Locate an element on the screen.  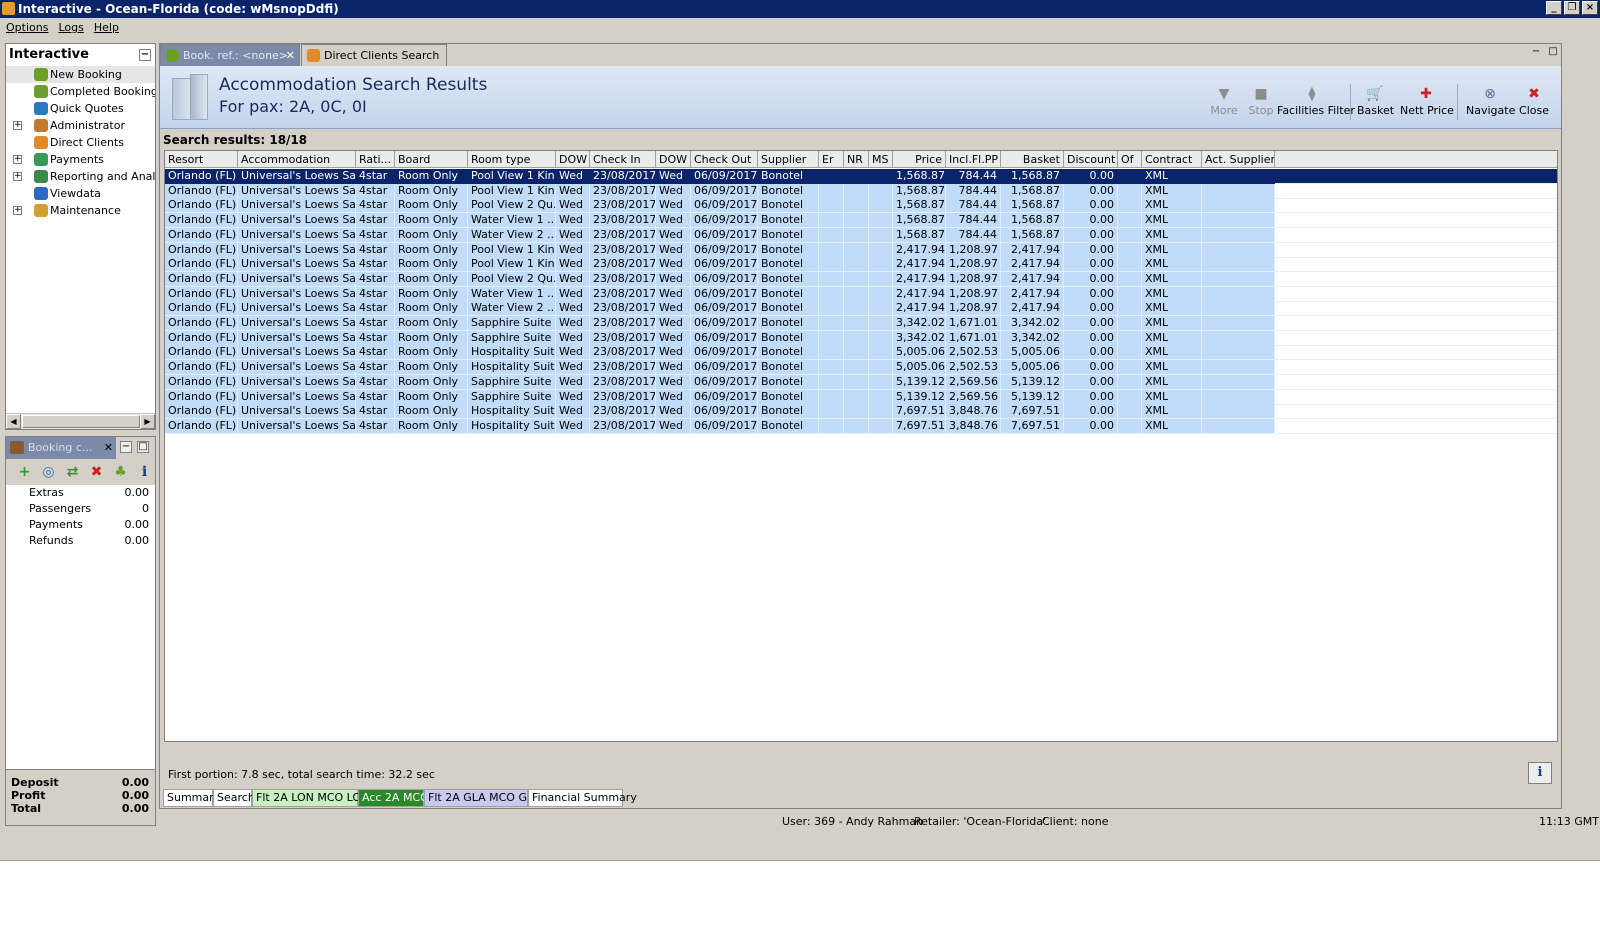
nav-item: Viewdata is located at coordinates (80, 193).